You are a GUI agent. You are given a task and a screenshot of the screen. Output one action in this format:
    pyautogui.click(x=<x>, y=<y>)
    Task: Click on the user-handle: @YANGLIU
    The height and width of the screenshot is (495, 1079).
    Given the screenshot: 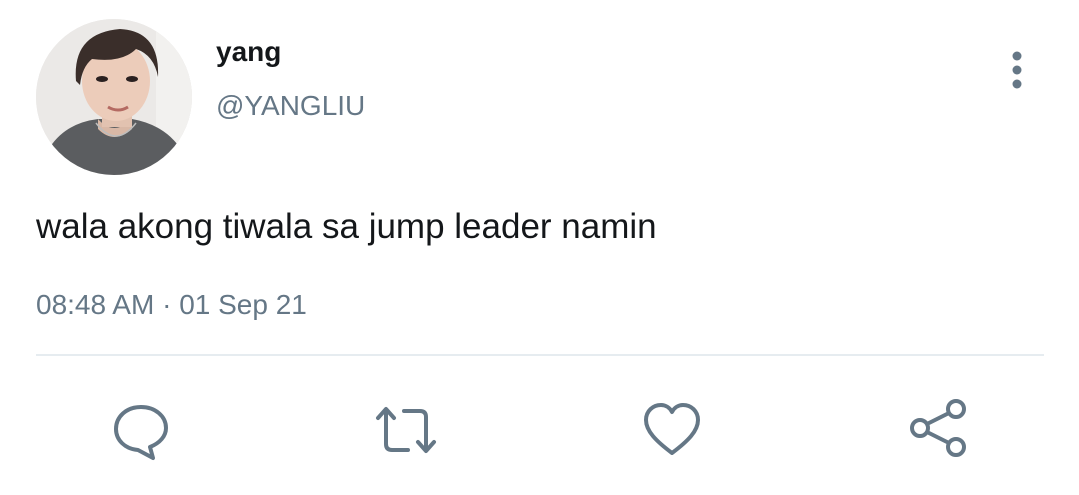 What is the action you would take?
    pyautogui.click(x=290, y=106)
    